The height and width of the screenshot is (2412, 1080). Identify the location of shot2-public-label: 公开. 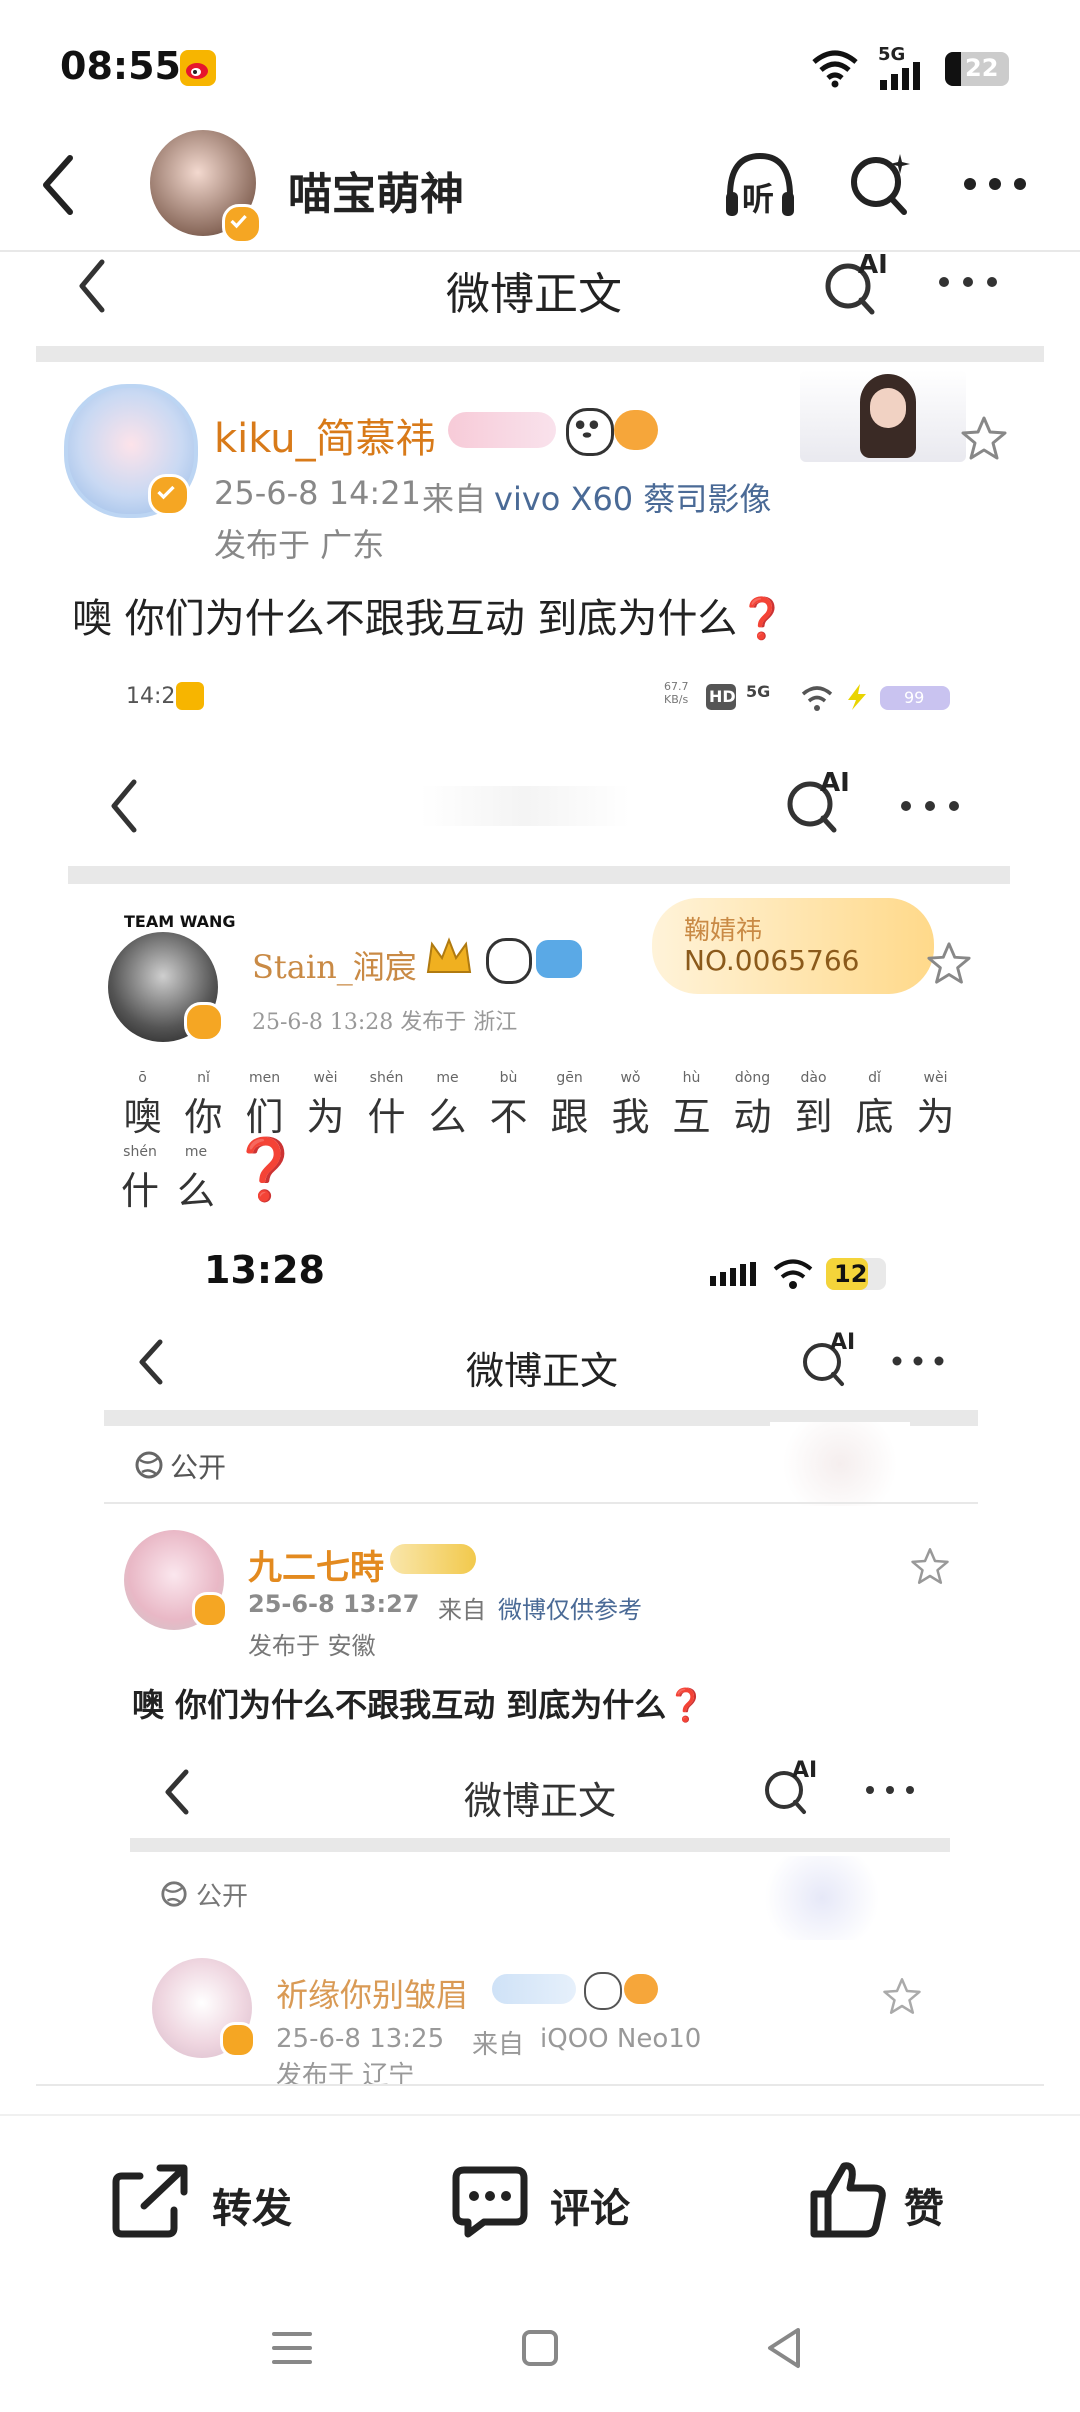
(198, 1467).